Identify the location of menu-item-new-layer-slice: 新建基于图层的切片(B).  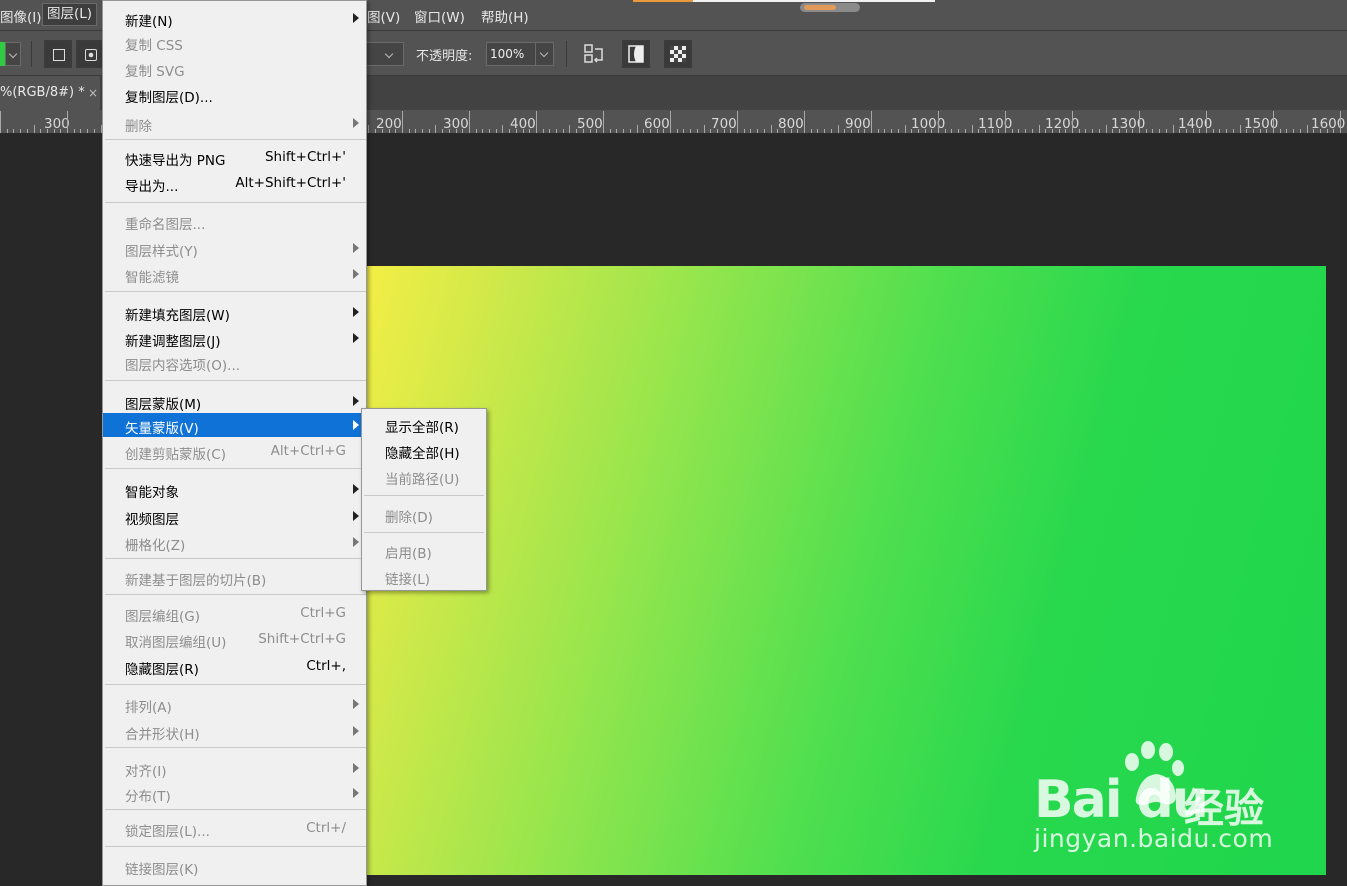
(234, 577).